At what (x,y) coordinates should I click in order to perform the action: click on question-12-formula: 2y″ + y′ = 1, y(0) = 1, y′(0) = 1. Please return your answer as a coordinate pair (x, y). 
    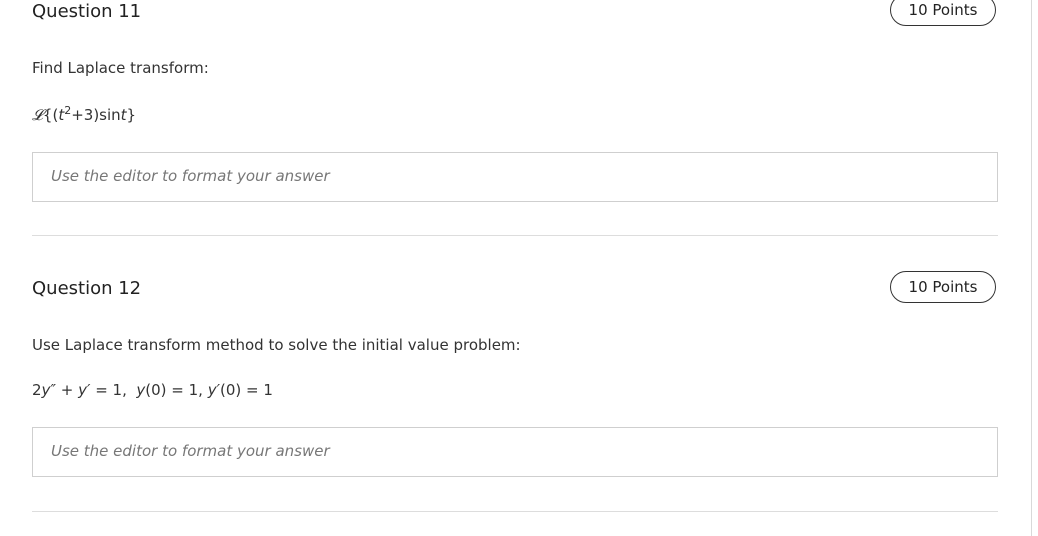
    Looking at the image, I should click on (152, 390).